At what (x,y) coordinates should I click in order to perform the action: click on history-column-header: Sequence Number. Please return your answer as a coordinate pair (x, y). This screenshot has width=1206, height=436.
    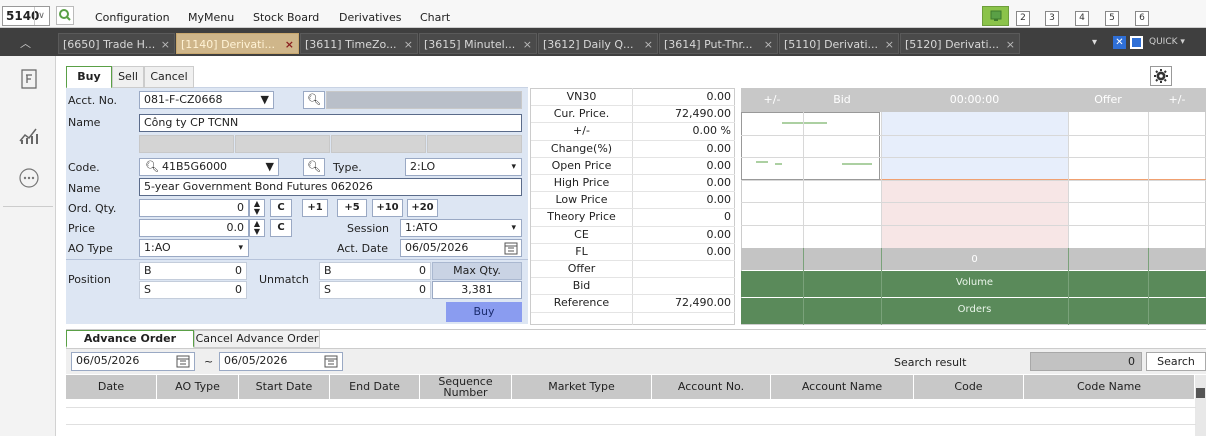
    Looking at the image, I should click on (465, 387).